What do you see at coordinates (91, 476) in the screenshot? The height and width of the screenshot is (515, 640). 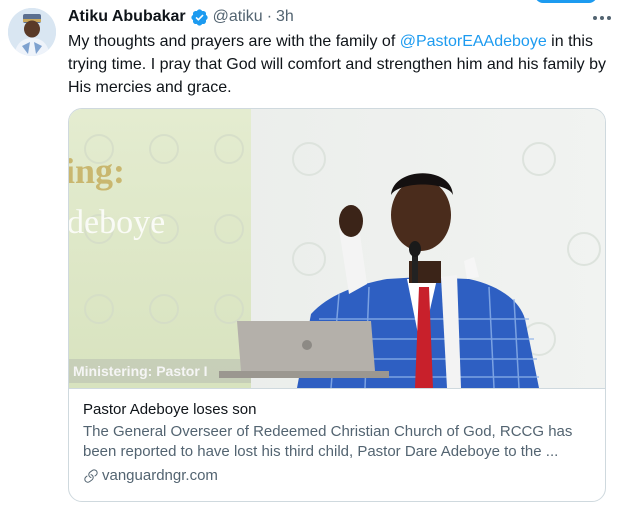 I see `link-icon` at bounding box center [91, 476].